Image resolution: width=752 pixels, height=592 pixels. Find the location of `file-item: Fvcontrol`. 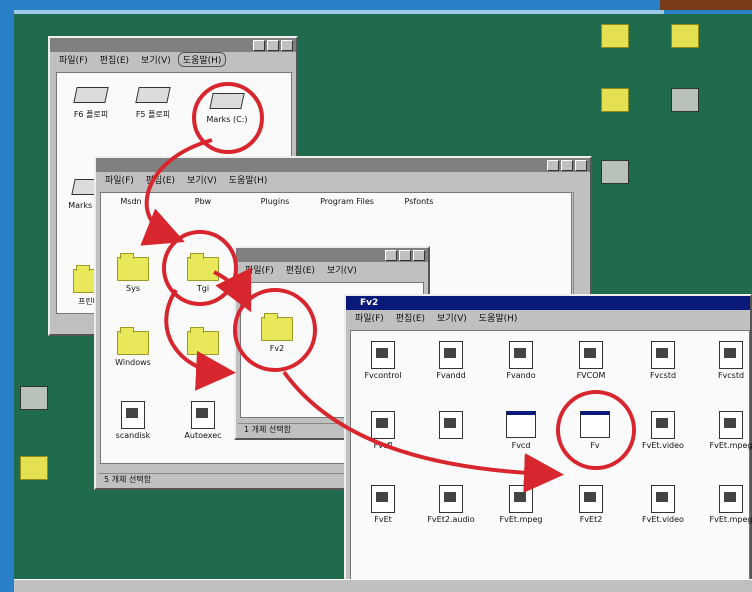

file-item: Fvcontrol is located at coordinates (383, 360).